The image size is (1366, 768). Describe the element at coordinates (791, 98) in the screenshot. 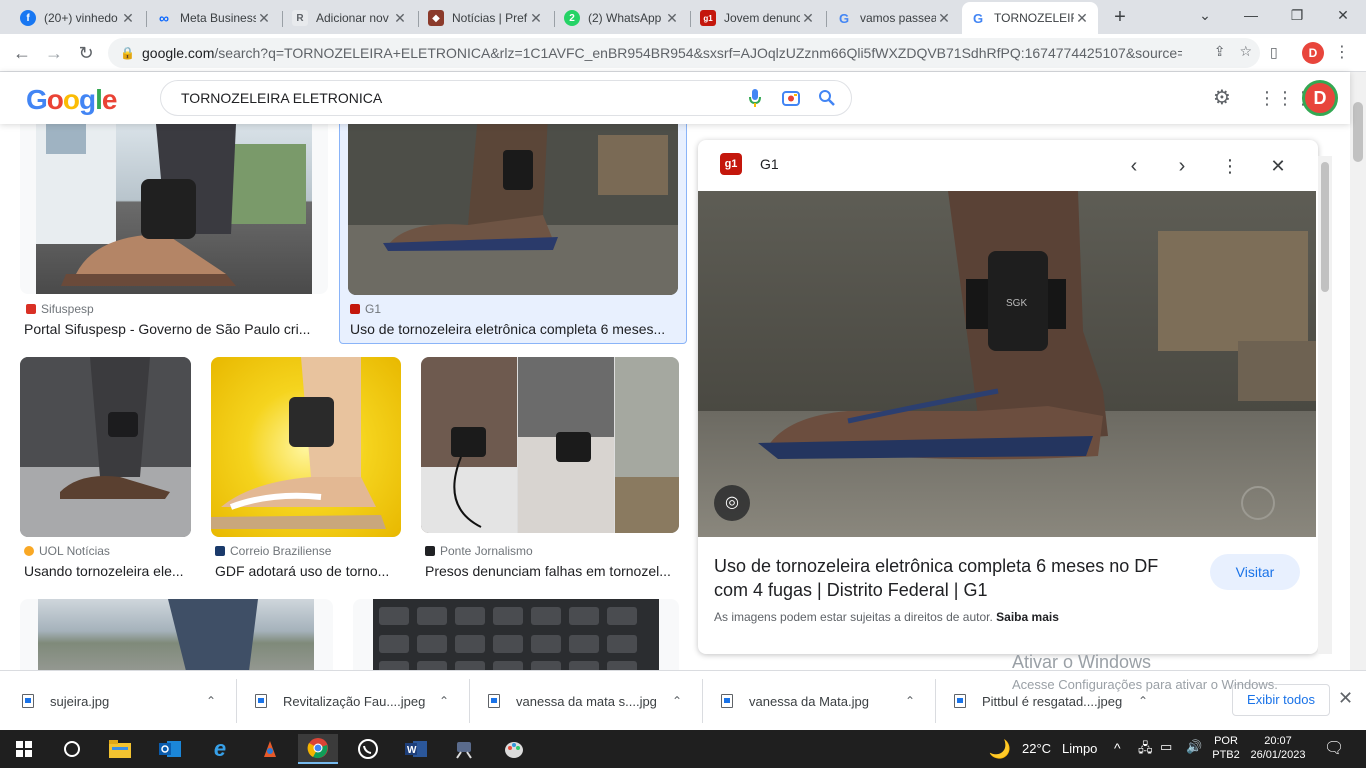

I see `camera-lens-icon` at that location.